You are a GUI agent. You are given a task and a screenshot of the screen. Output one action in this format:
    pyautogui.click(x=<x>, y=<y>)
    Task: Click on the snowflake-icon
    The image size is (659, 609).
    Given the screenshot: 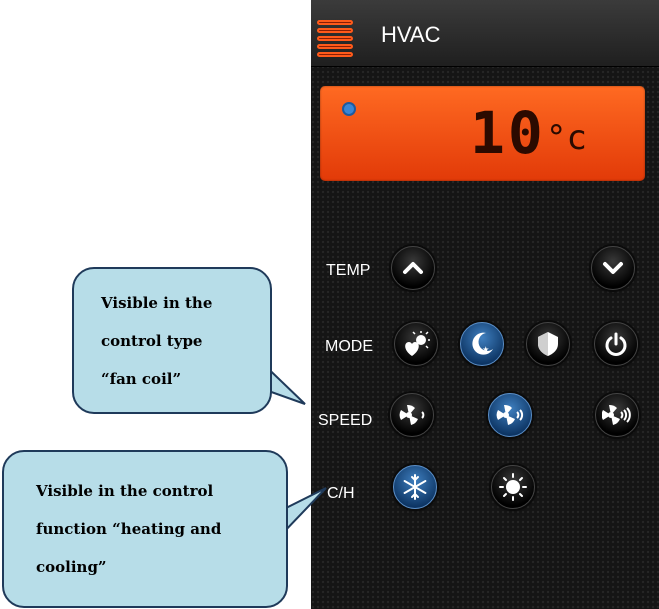 What is the action you would take?
    pyautogui.click(x=415, y=487)
    